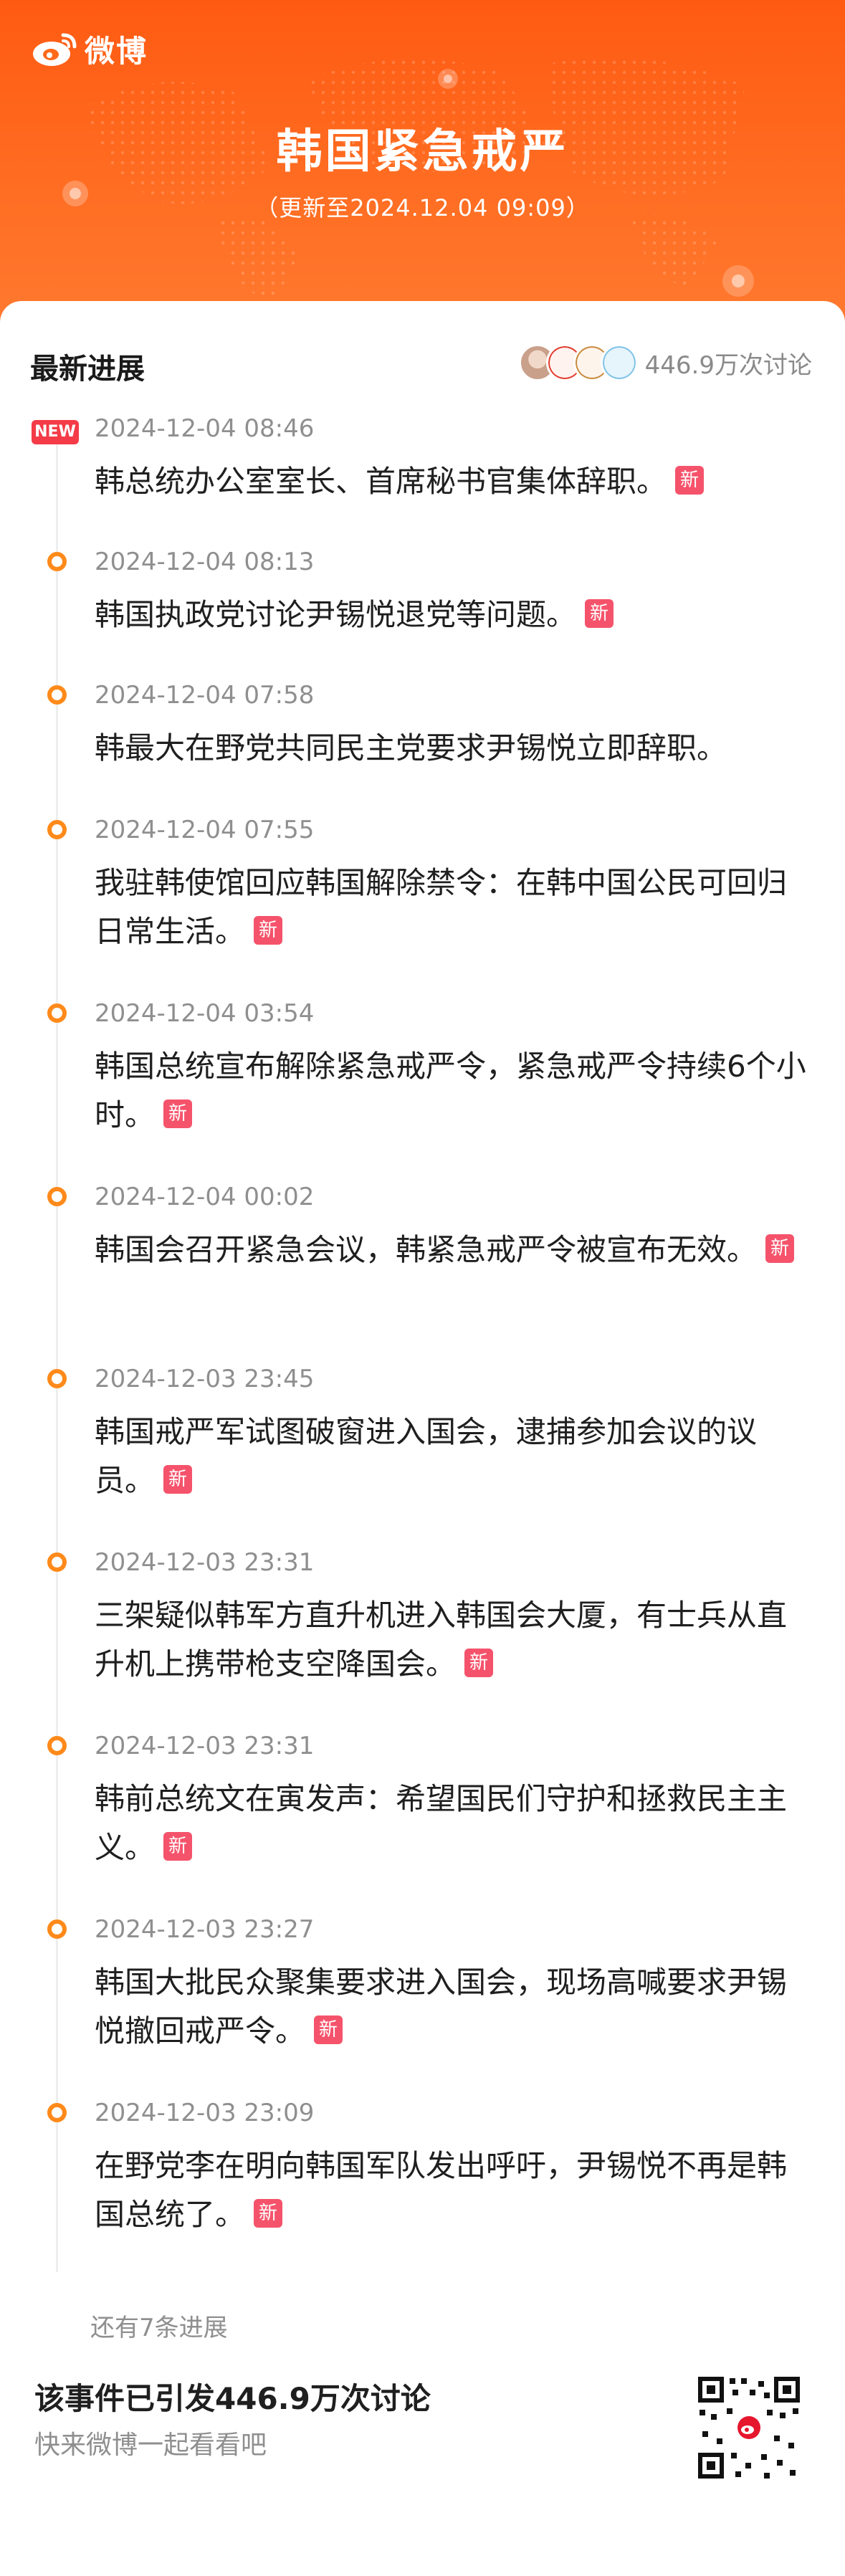 This screenshot has width=845, height=2576. Describe the element at coordinates (427, 1456) in the screenshot. I see `entry-text: 韩国戒严军试图破窗进入国会，逮捕参加会议的议员。新` at that location.